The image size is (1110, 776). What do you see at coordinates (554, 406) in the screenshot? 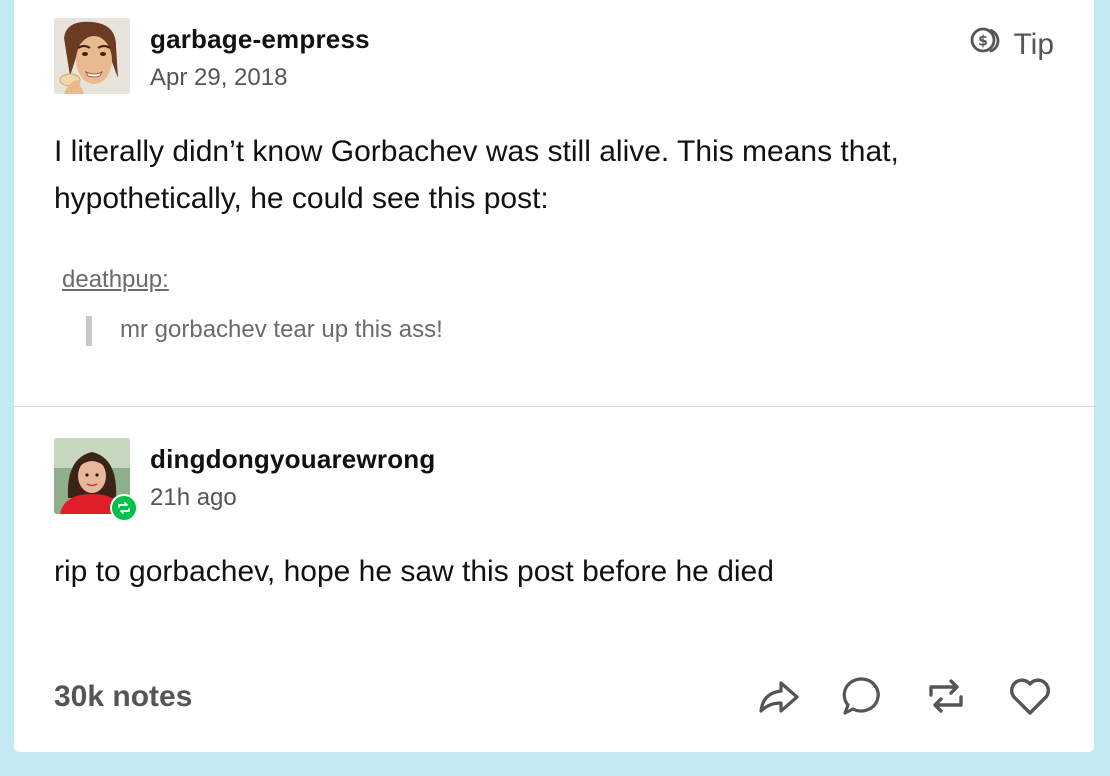
I see `divider` at bounding box center [554, 406].